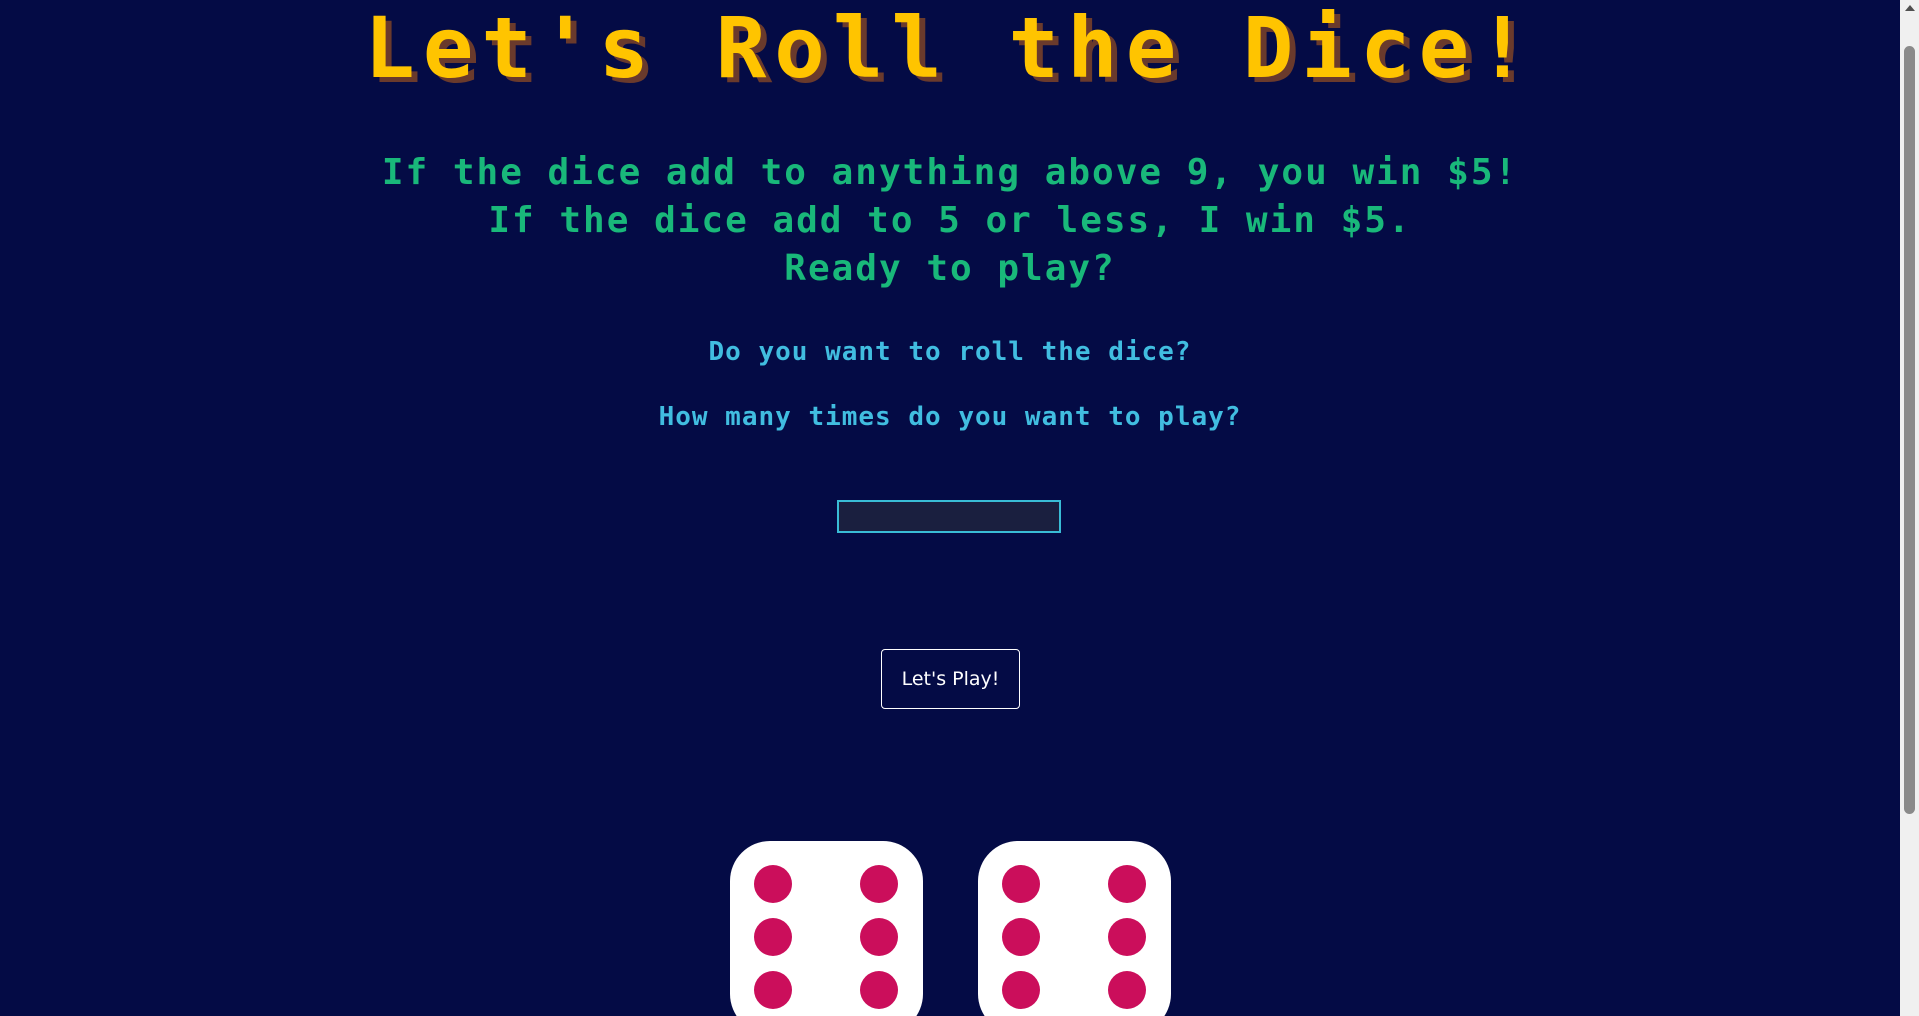 The width and height of the screenshot is (1919, 1016). What do you see at coordinates (950, 48) in the screenshot?
I see `page-title: Let's Roll the Dice!` at bounding box center [950, 48].